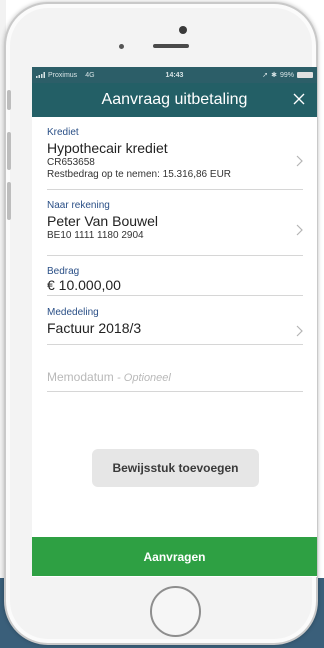 The image size is (324, 648). What do you see at coordinates (139, 174) in the screenshot?
I see `credit-remaining: Restbedrag op te nemen: 15.316,86 EUR` at bounding box center [139, 174].